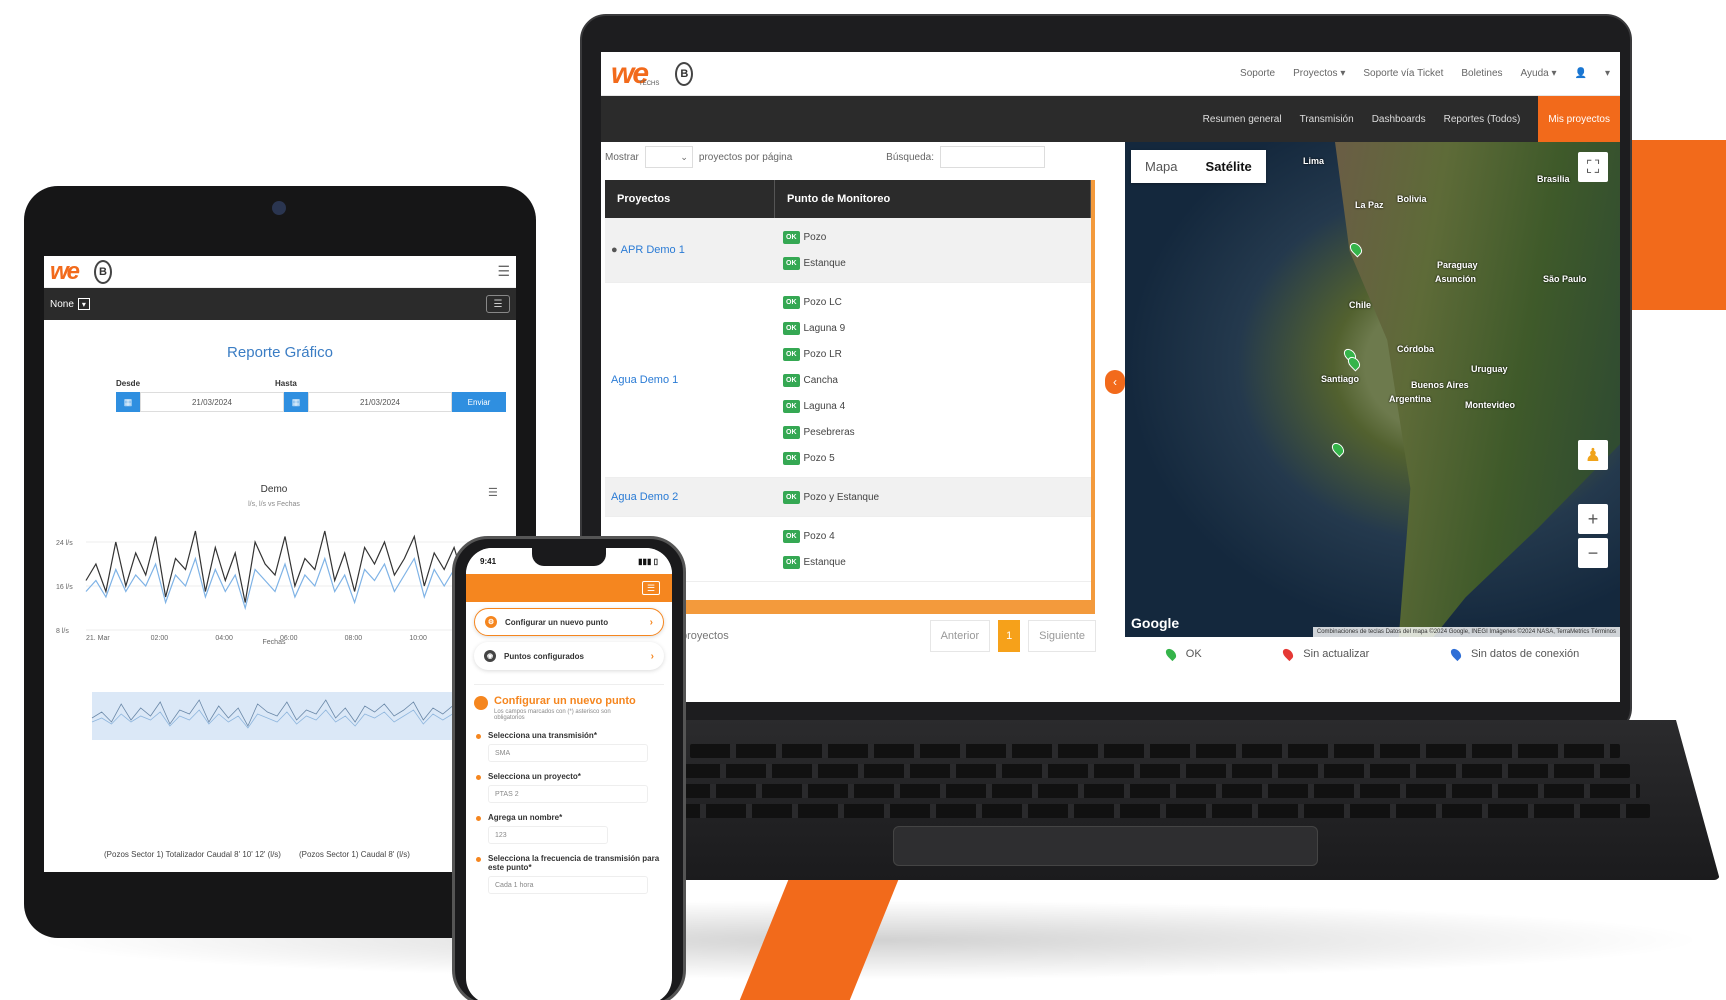 This screenshot has width=1726, height=1000. What do you see at coordinates (822, 302) in the screenshot?
I see `point-name: Pozo LC` at bounding box center [822, 302].